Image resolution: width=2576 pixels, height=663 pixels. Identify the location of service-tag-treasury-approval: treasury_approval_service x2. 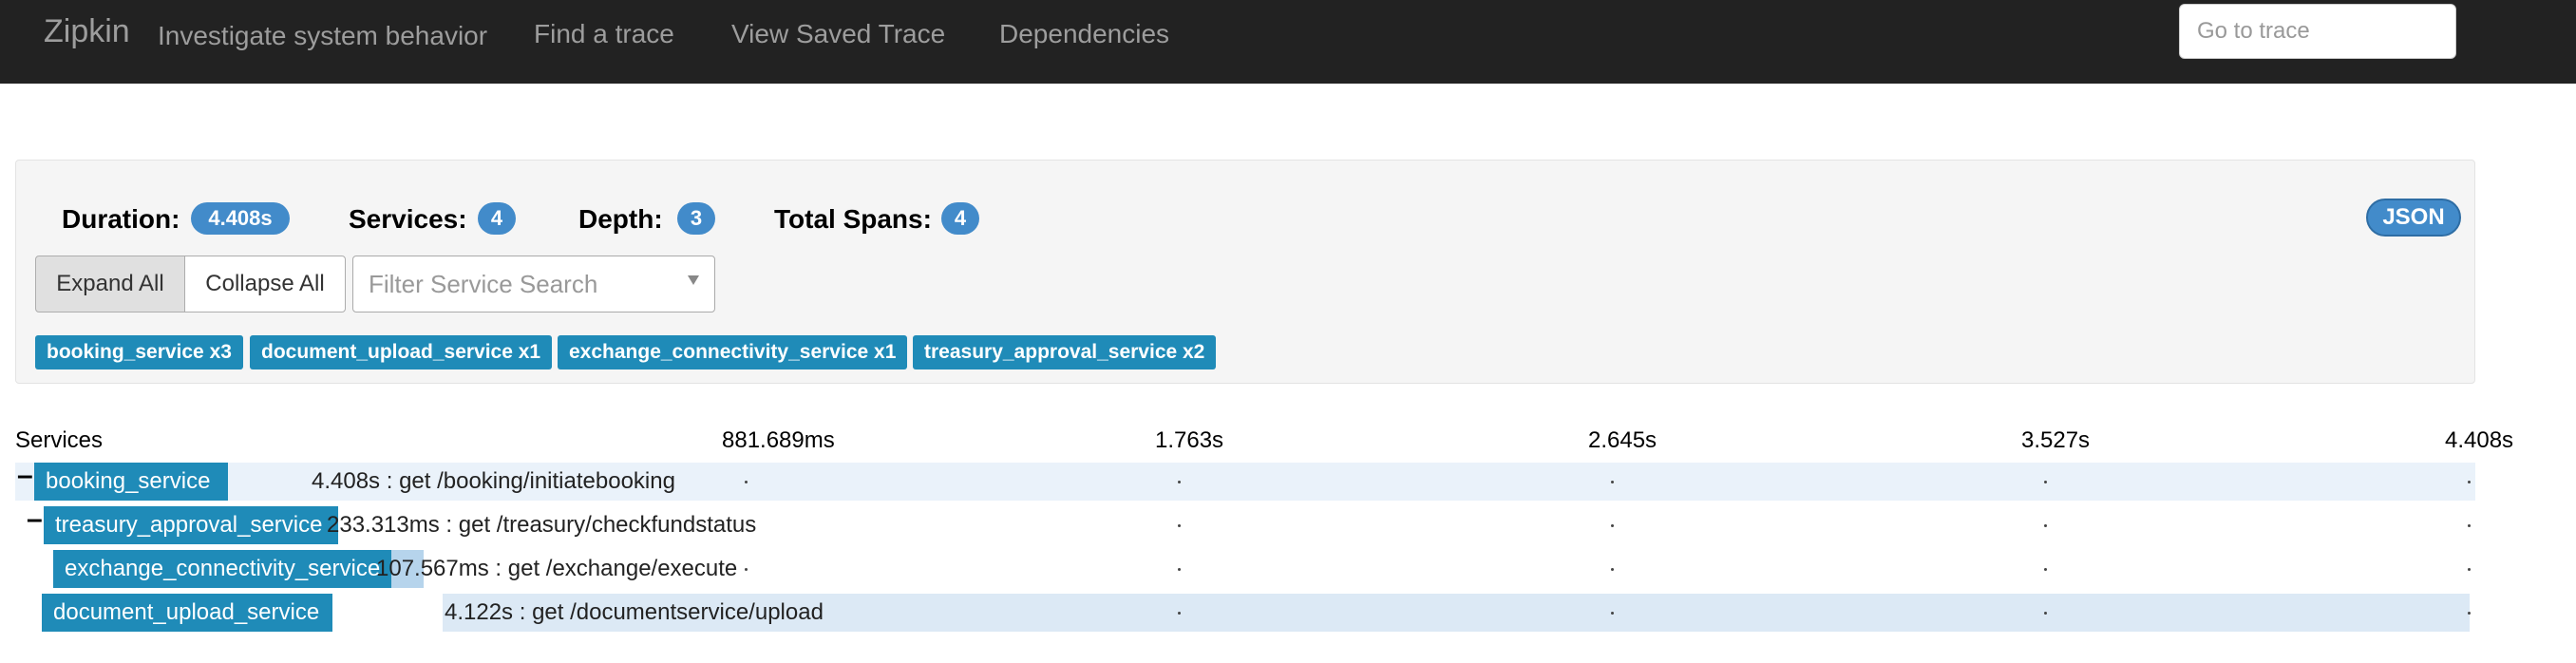
(1065, 352).